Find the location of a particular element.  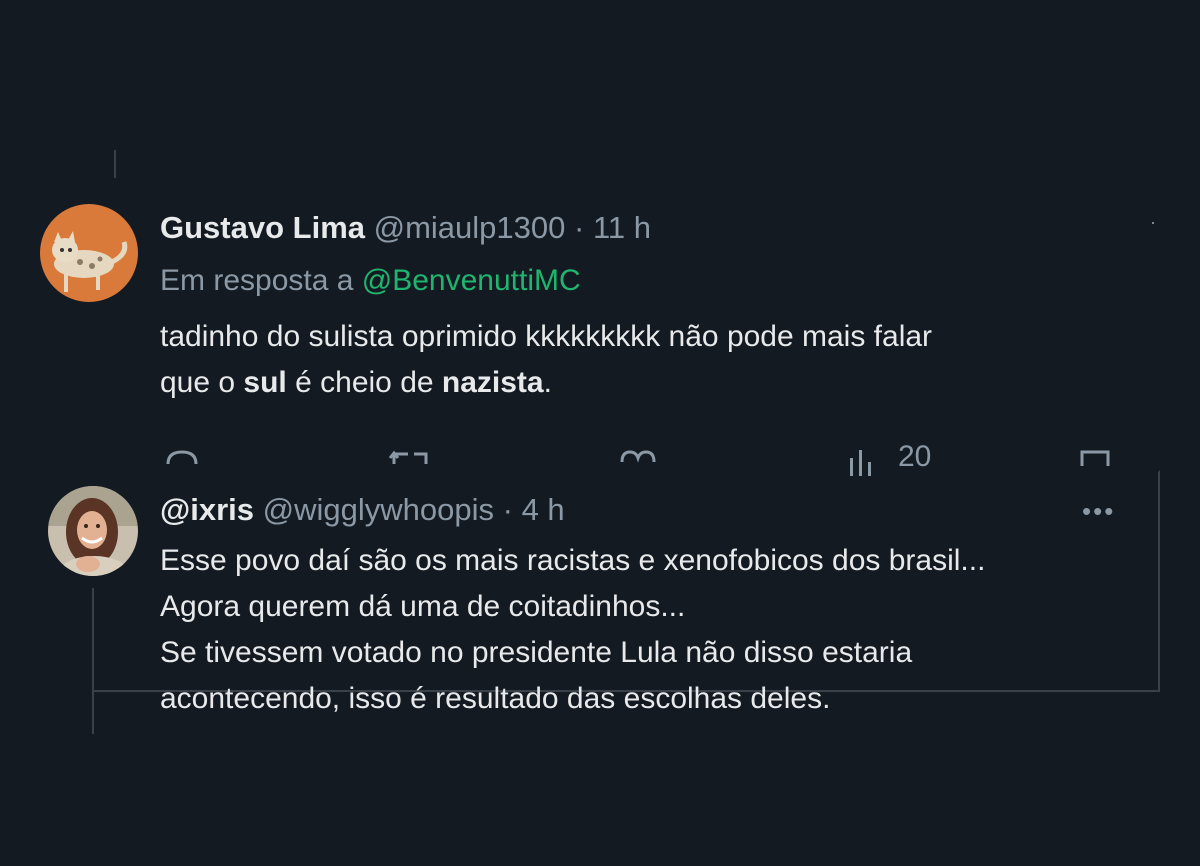

reply-prefix: Em resposta a is located at coordinates (257, 280).